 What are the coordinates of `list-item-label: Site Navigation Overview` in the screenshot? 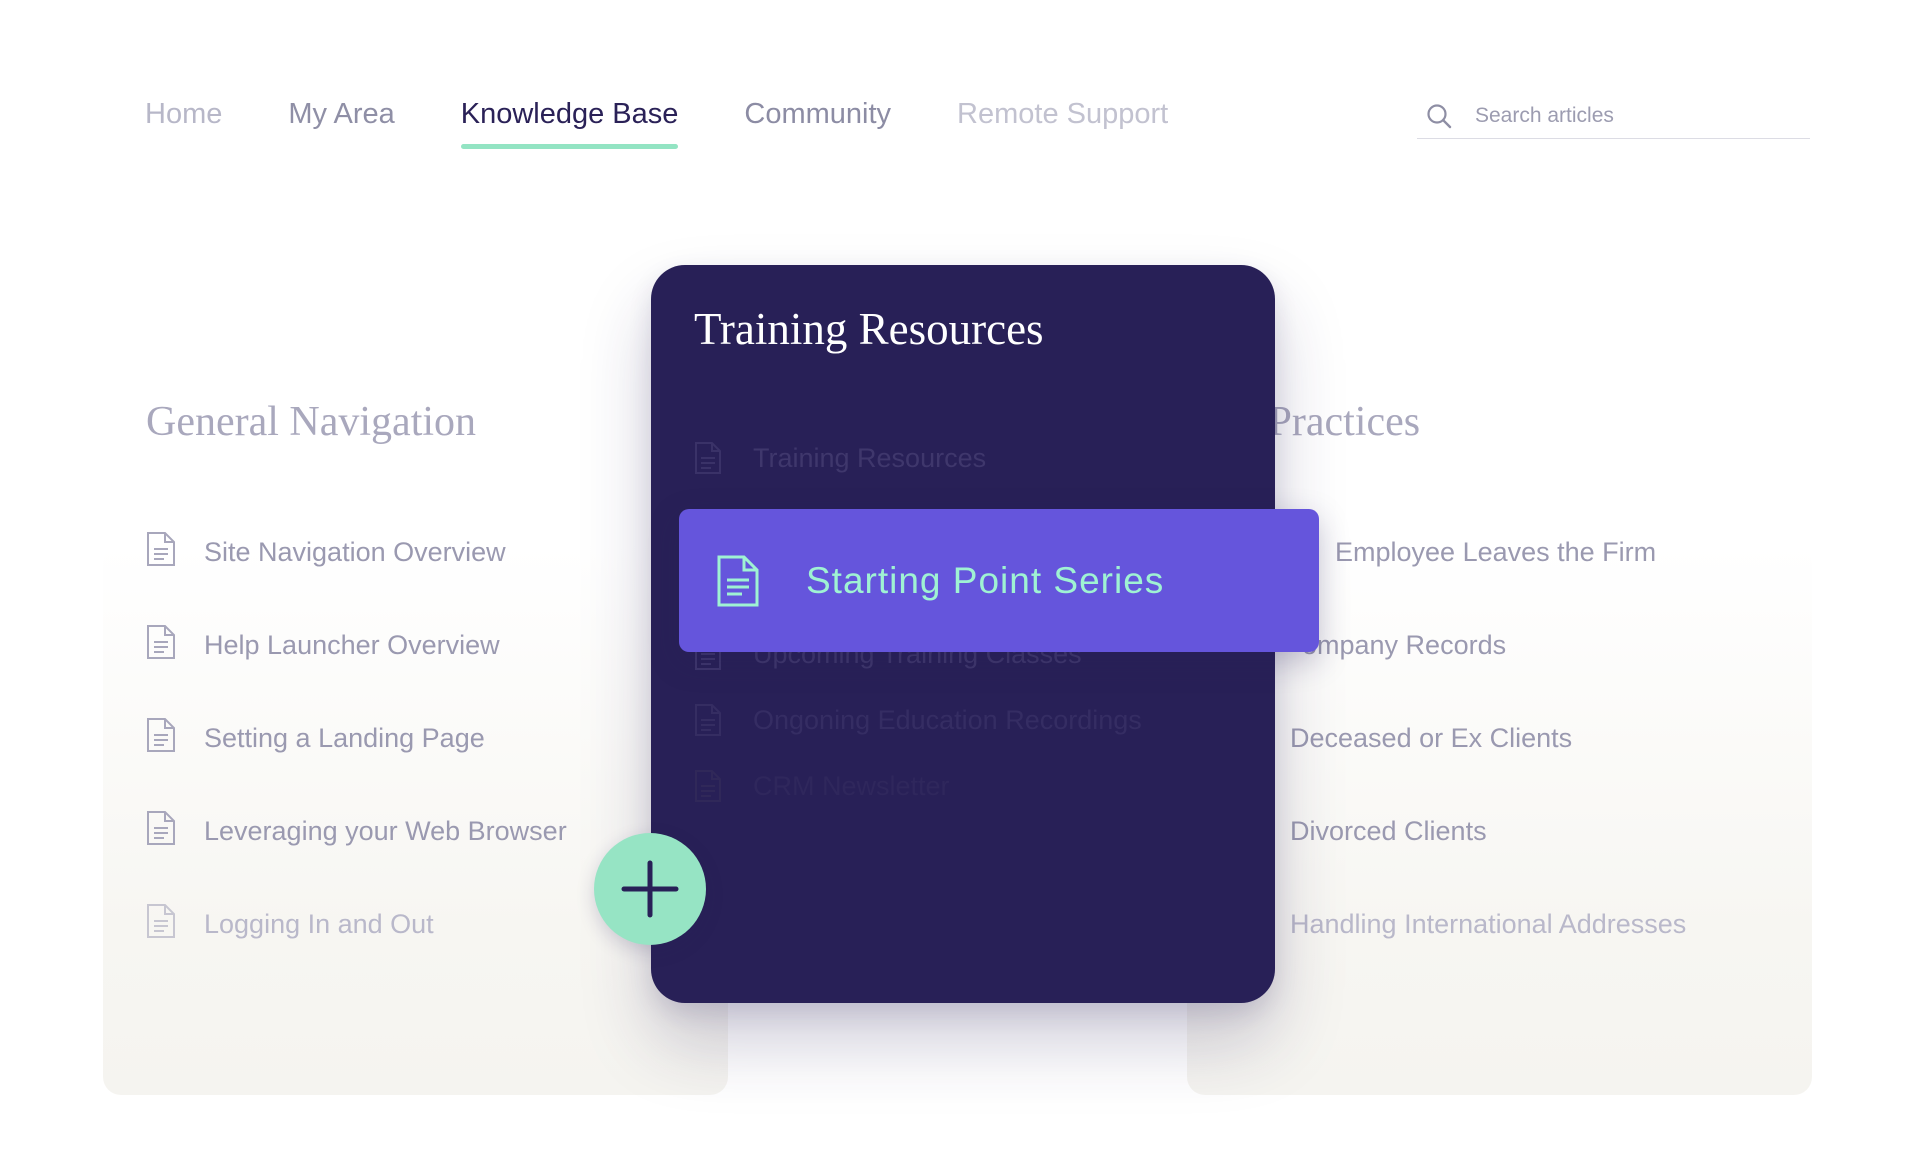 It's located at (355, 552).